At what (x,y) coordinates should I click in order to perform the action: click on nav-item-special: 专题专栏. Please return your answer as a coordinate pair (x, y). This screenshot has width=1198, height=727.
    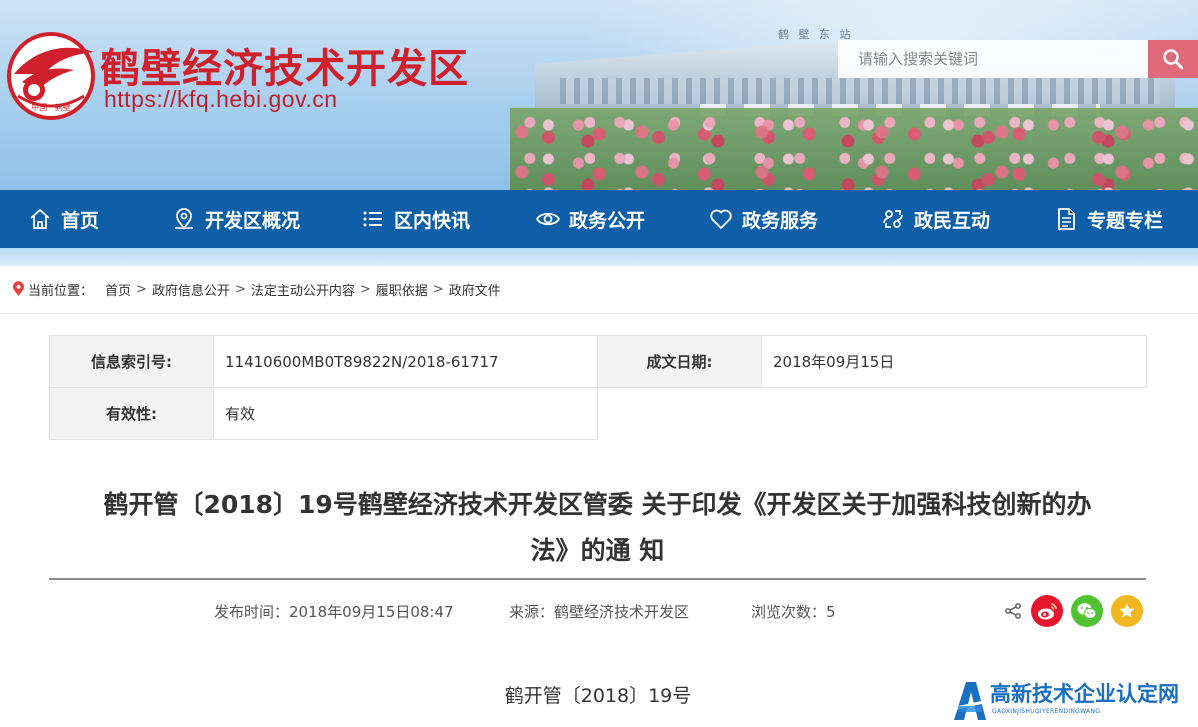
    Looking at the image, I should click on (1108, 219).